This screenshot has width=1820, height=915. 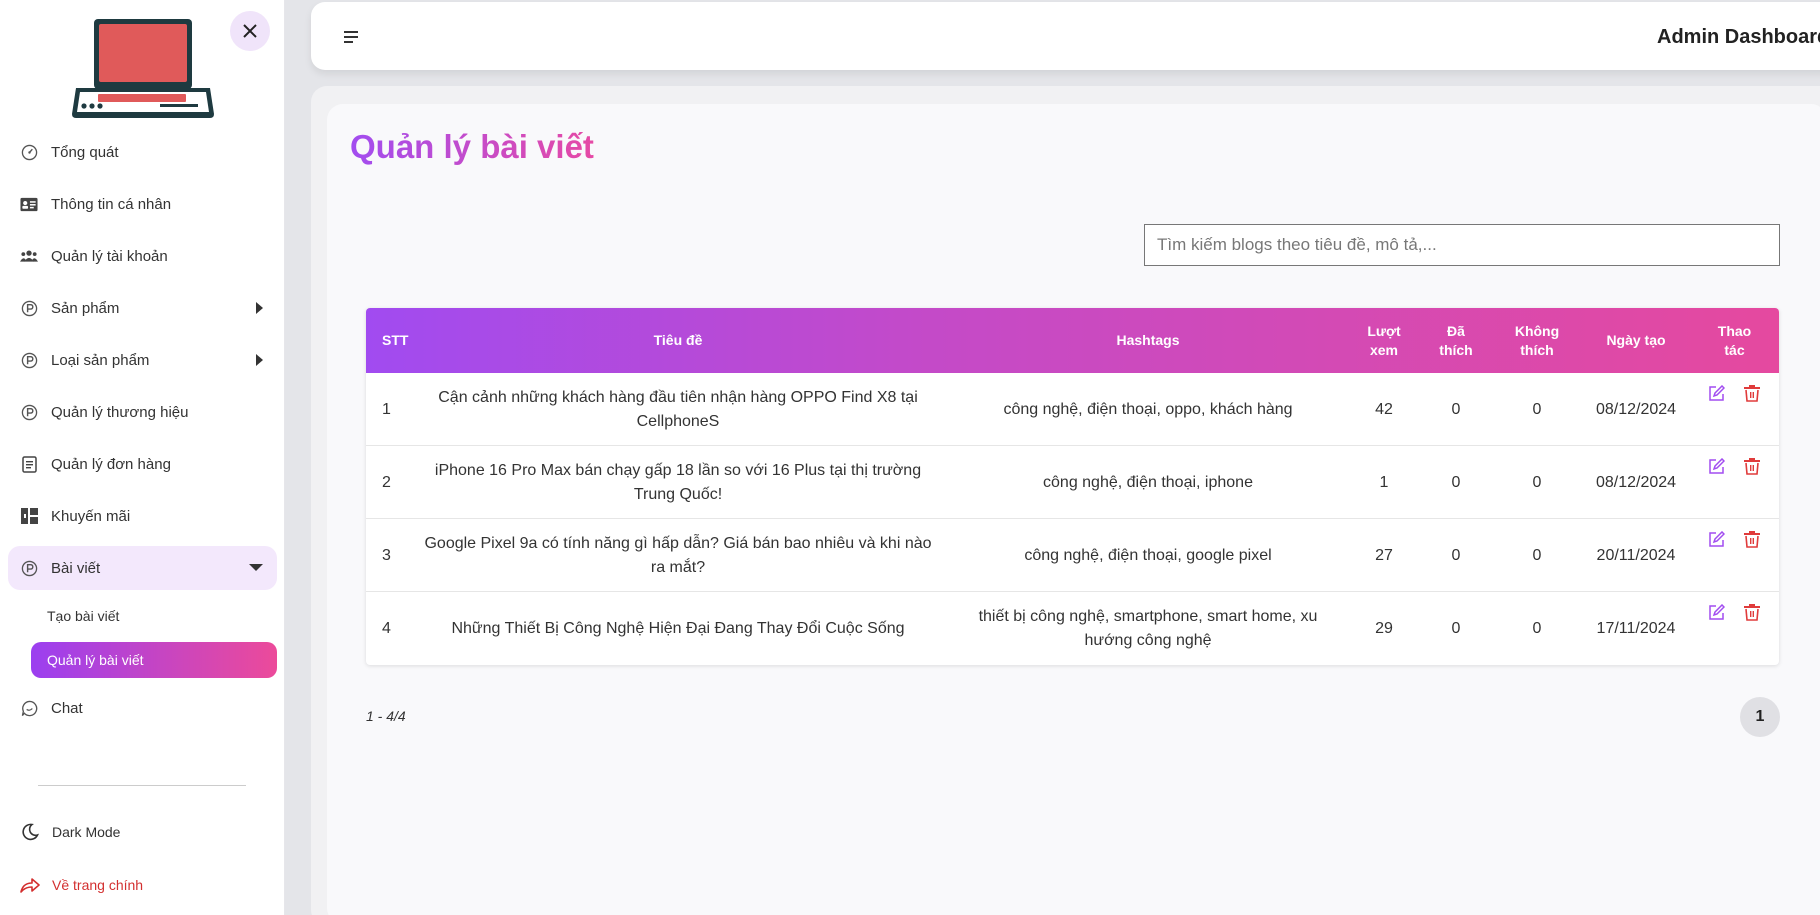 I want to click on sidebar-item-label: Quản lý thương hiệu, so click(x=120, y=412).